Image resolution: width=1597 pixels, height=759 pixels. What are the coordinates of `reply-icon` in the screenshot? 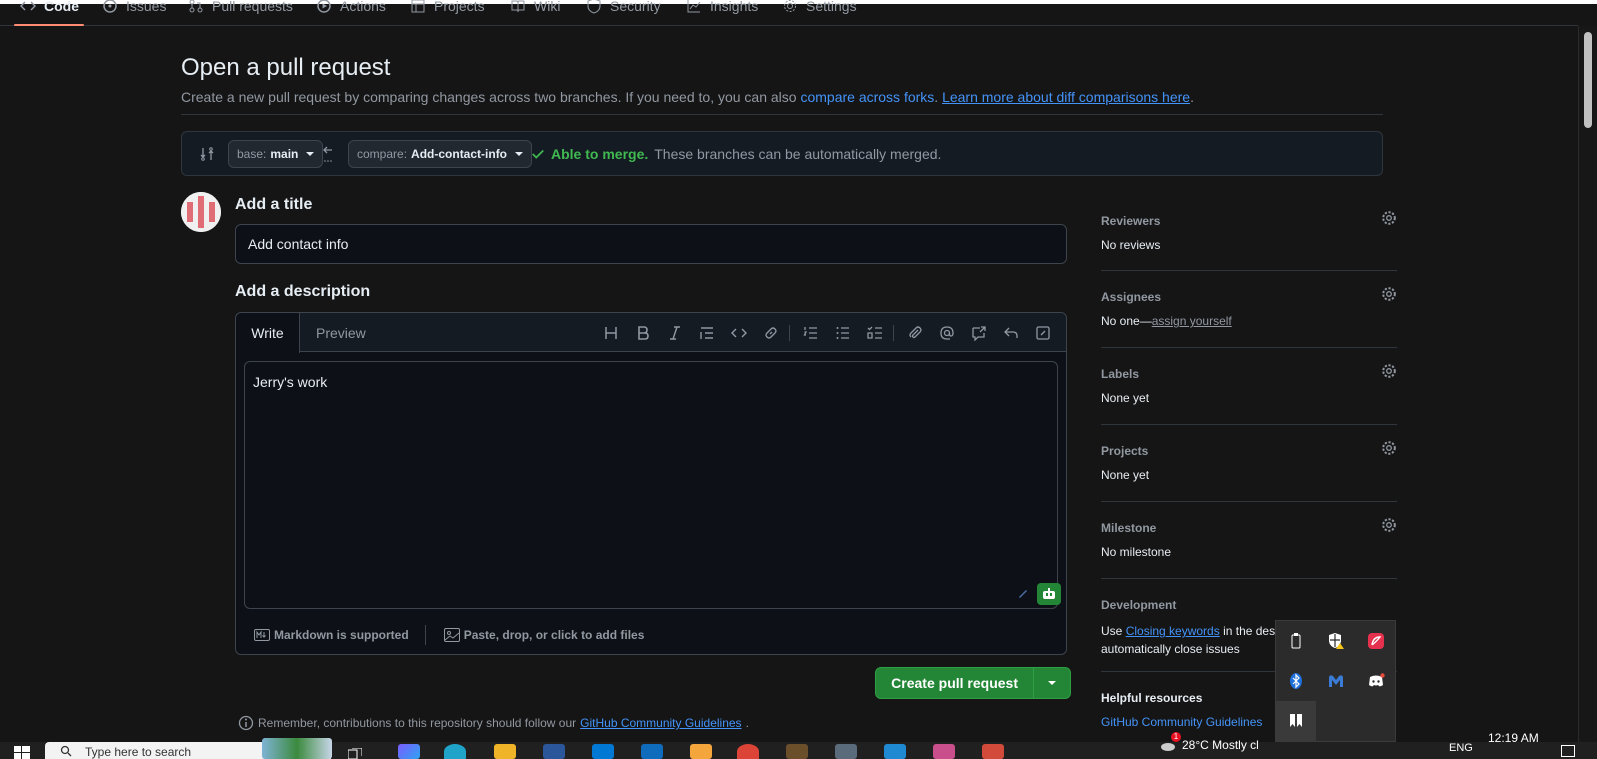 It's located at (1011, 333).